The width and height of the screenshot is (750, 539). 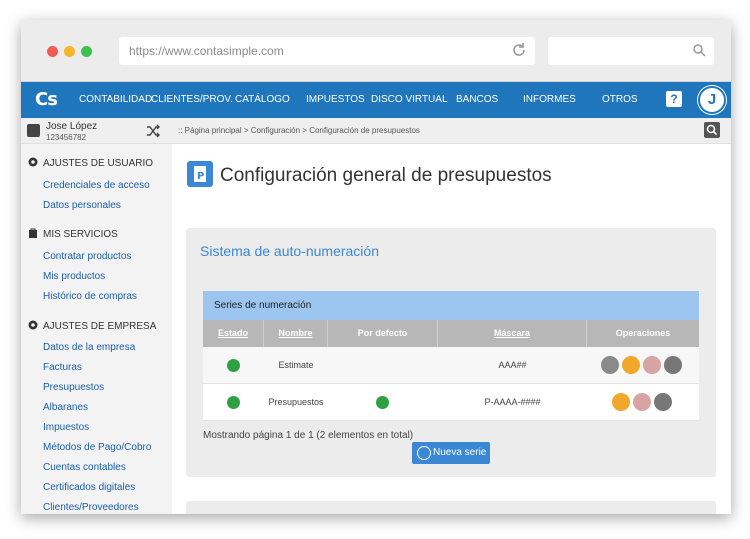 I want to click on column-mascara: Máscara, so click(x=512, y=333).